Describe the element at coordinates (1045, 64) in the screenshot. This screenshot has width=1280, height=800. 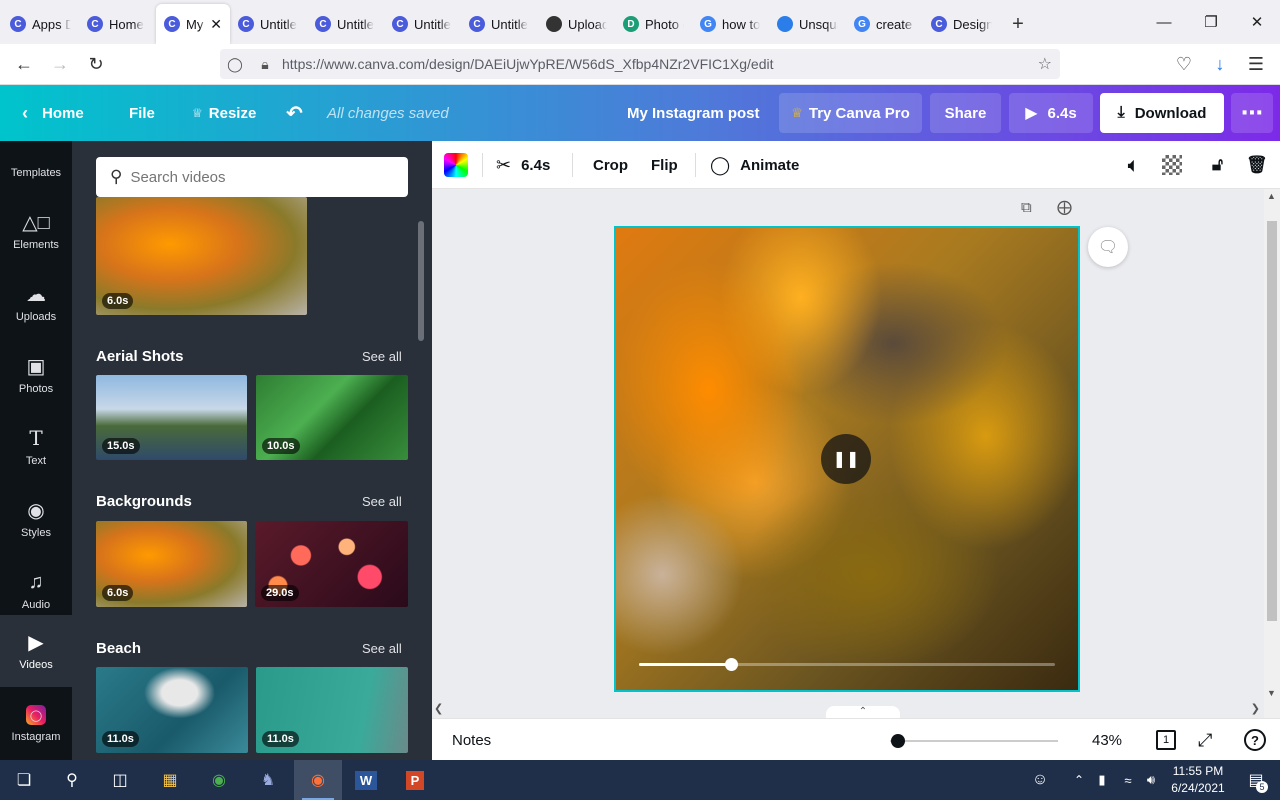
I see `bookmark-star-icon: ☆` at that location.